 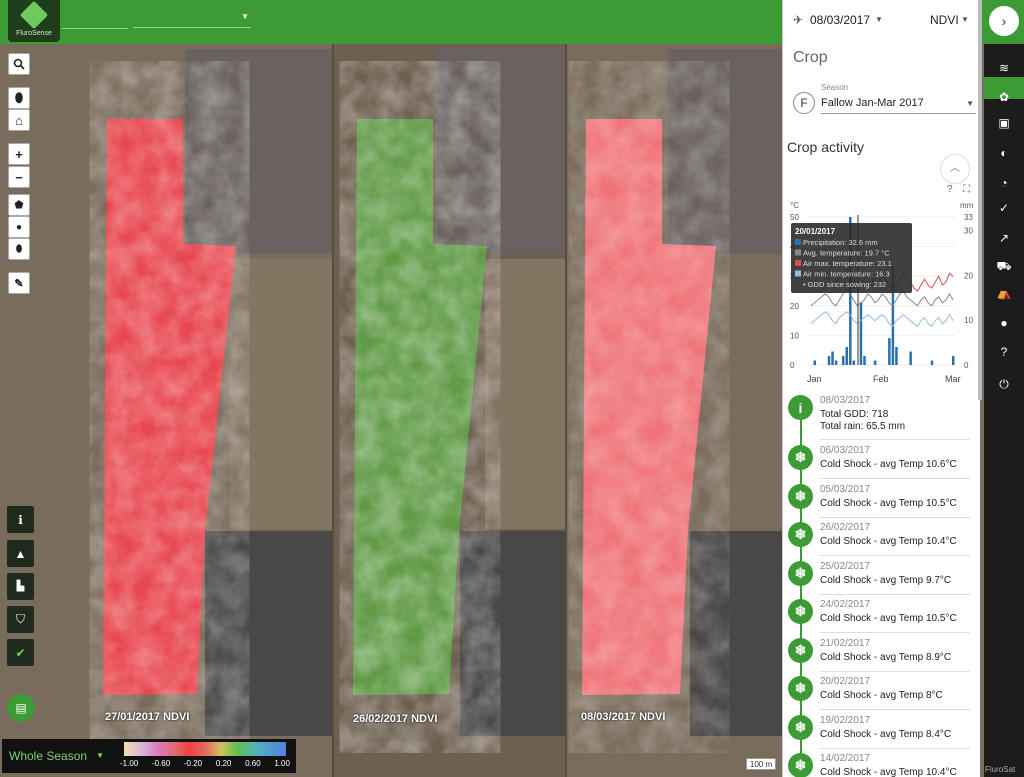 I want to click on pin-icon: ⬮, so click(x=19, y=97).